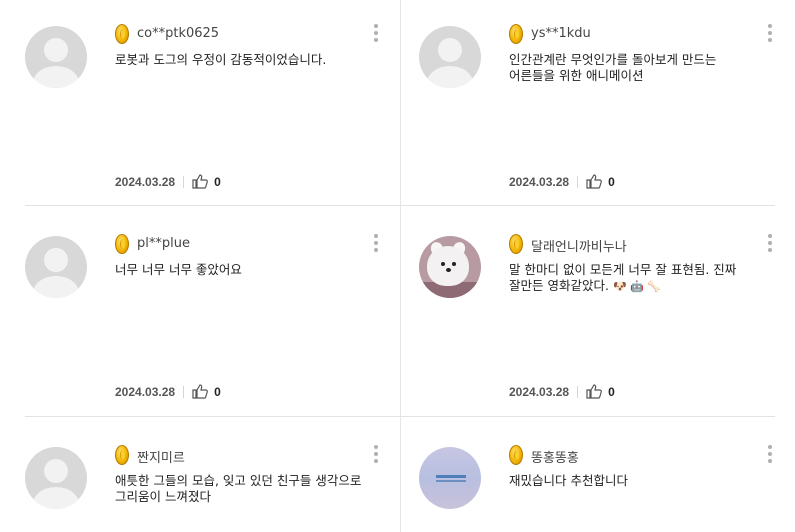 The height and width of the screenshot is (532, 795). Describe the element at coordinates (555, 456) in the screenshot. I see `comment-nickname: 똥홍똥홍` at that location.